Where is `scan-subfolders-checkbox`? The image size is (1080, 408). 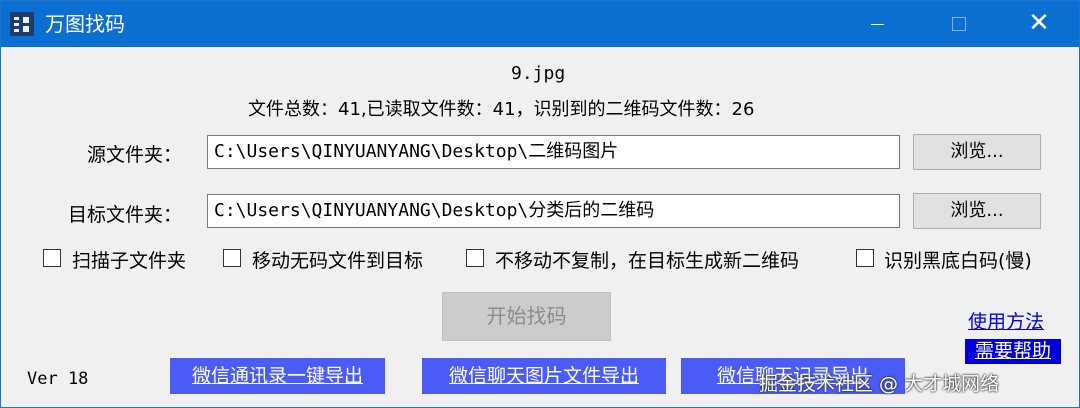 scan-subfolders-checkbox is located at coordinates (52, 258).